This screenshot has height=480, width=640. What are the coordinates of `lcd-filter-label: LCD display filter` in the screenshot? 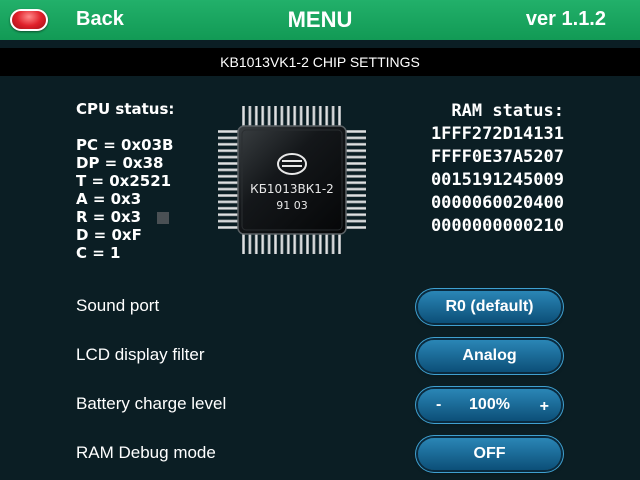 It's located at (140, 354).